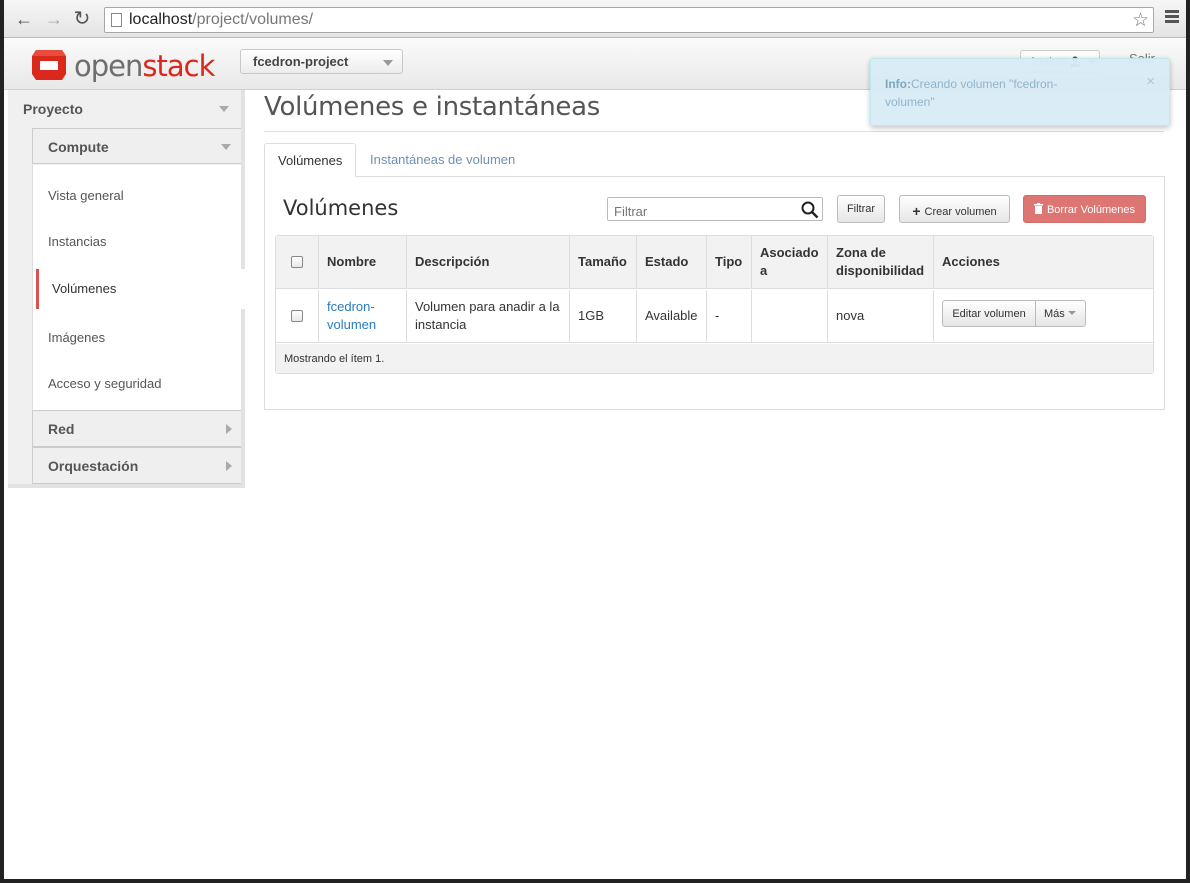 The width and height of the screenshot is (1190, 883). I want to click on select-all-checkbox, so click(297, 262).